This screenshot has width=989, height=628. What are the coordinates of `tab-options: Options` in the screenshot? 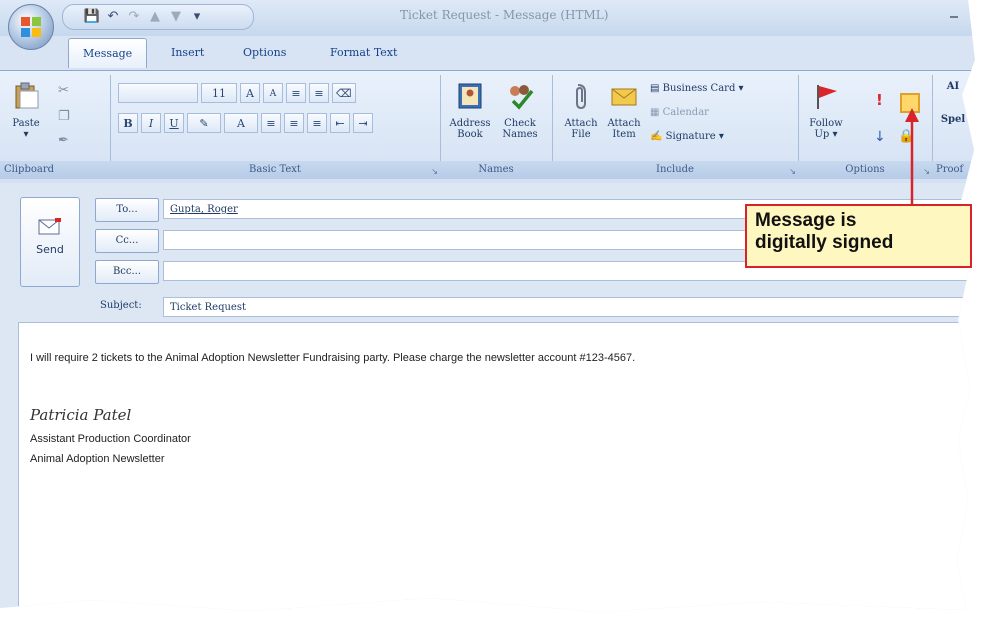 It's located at (264, 52).